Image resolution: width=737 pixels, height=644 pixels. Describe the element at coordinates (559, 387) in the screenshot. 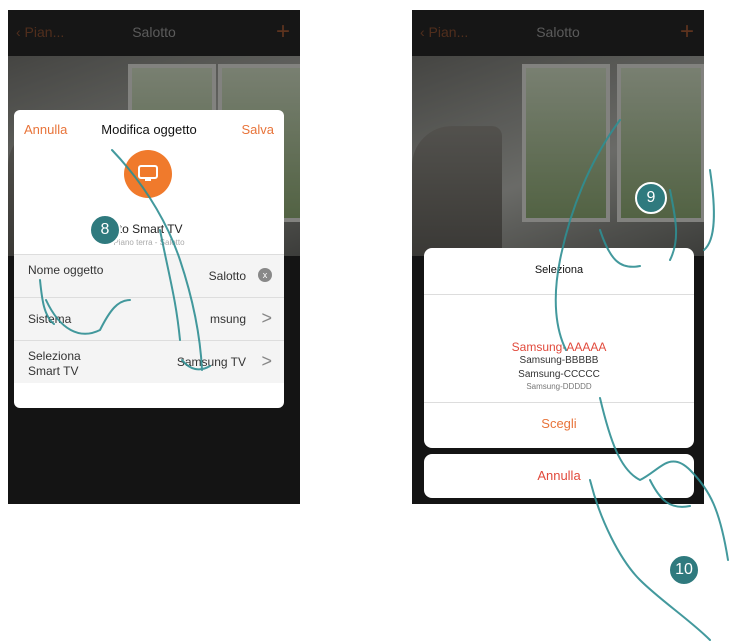

I see `picker-option: Samsung-DDDDD` at that location.